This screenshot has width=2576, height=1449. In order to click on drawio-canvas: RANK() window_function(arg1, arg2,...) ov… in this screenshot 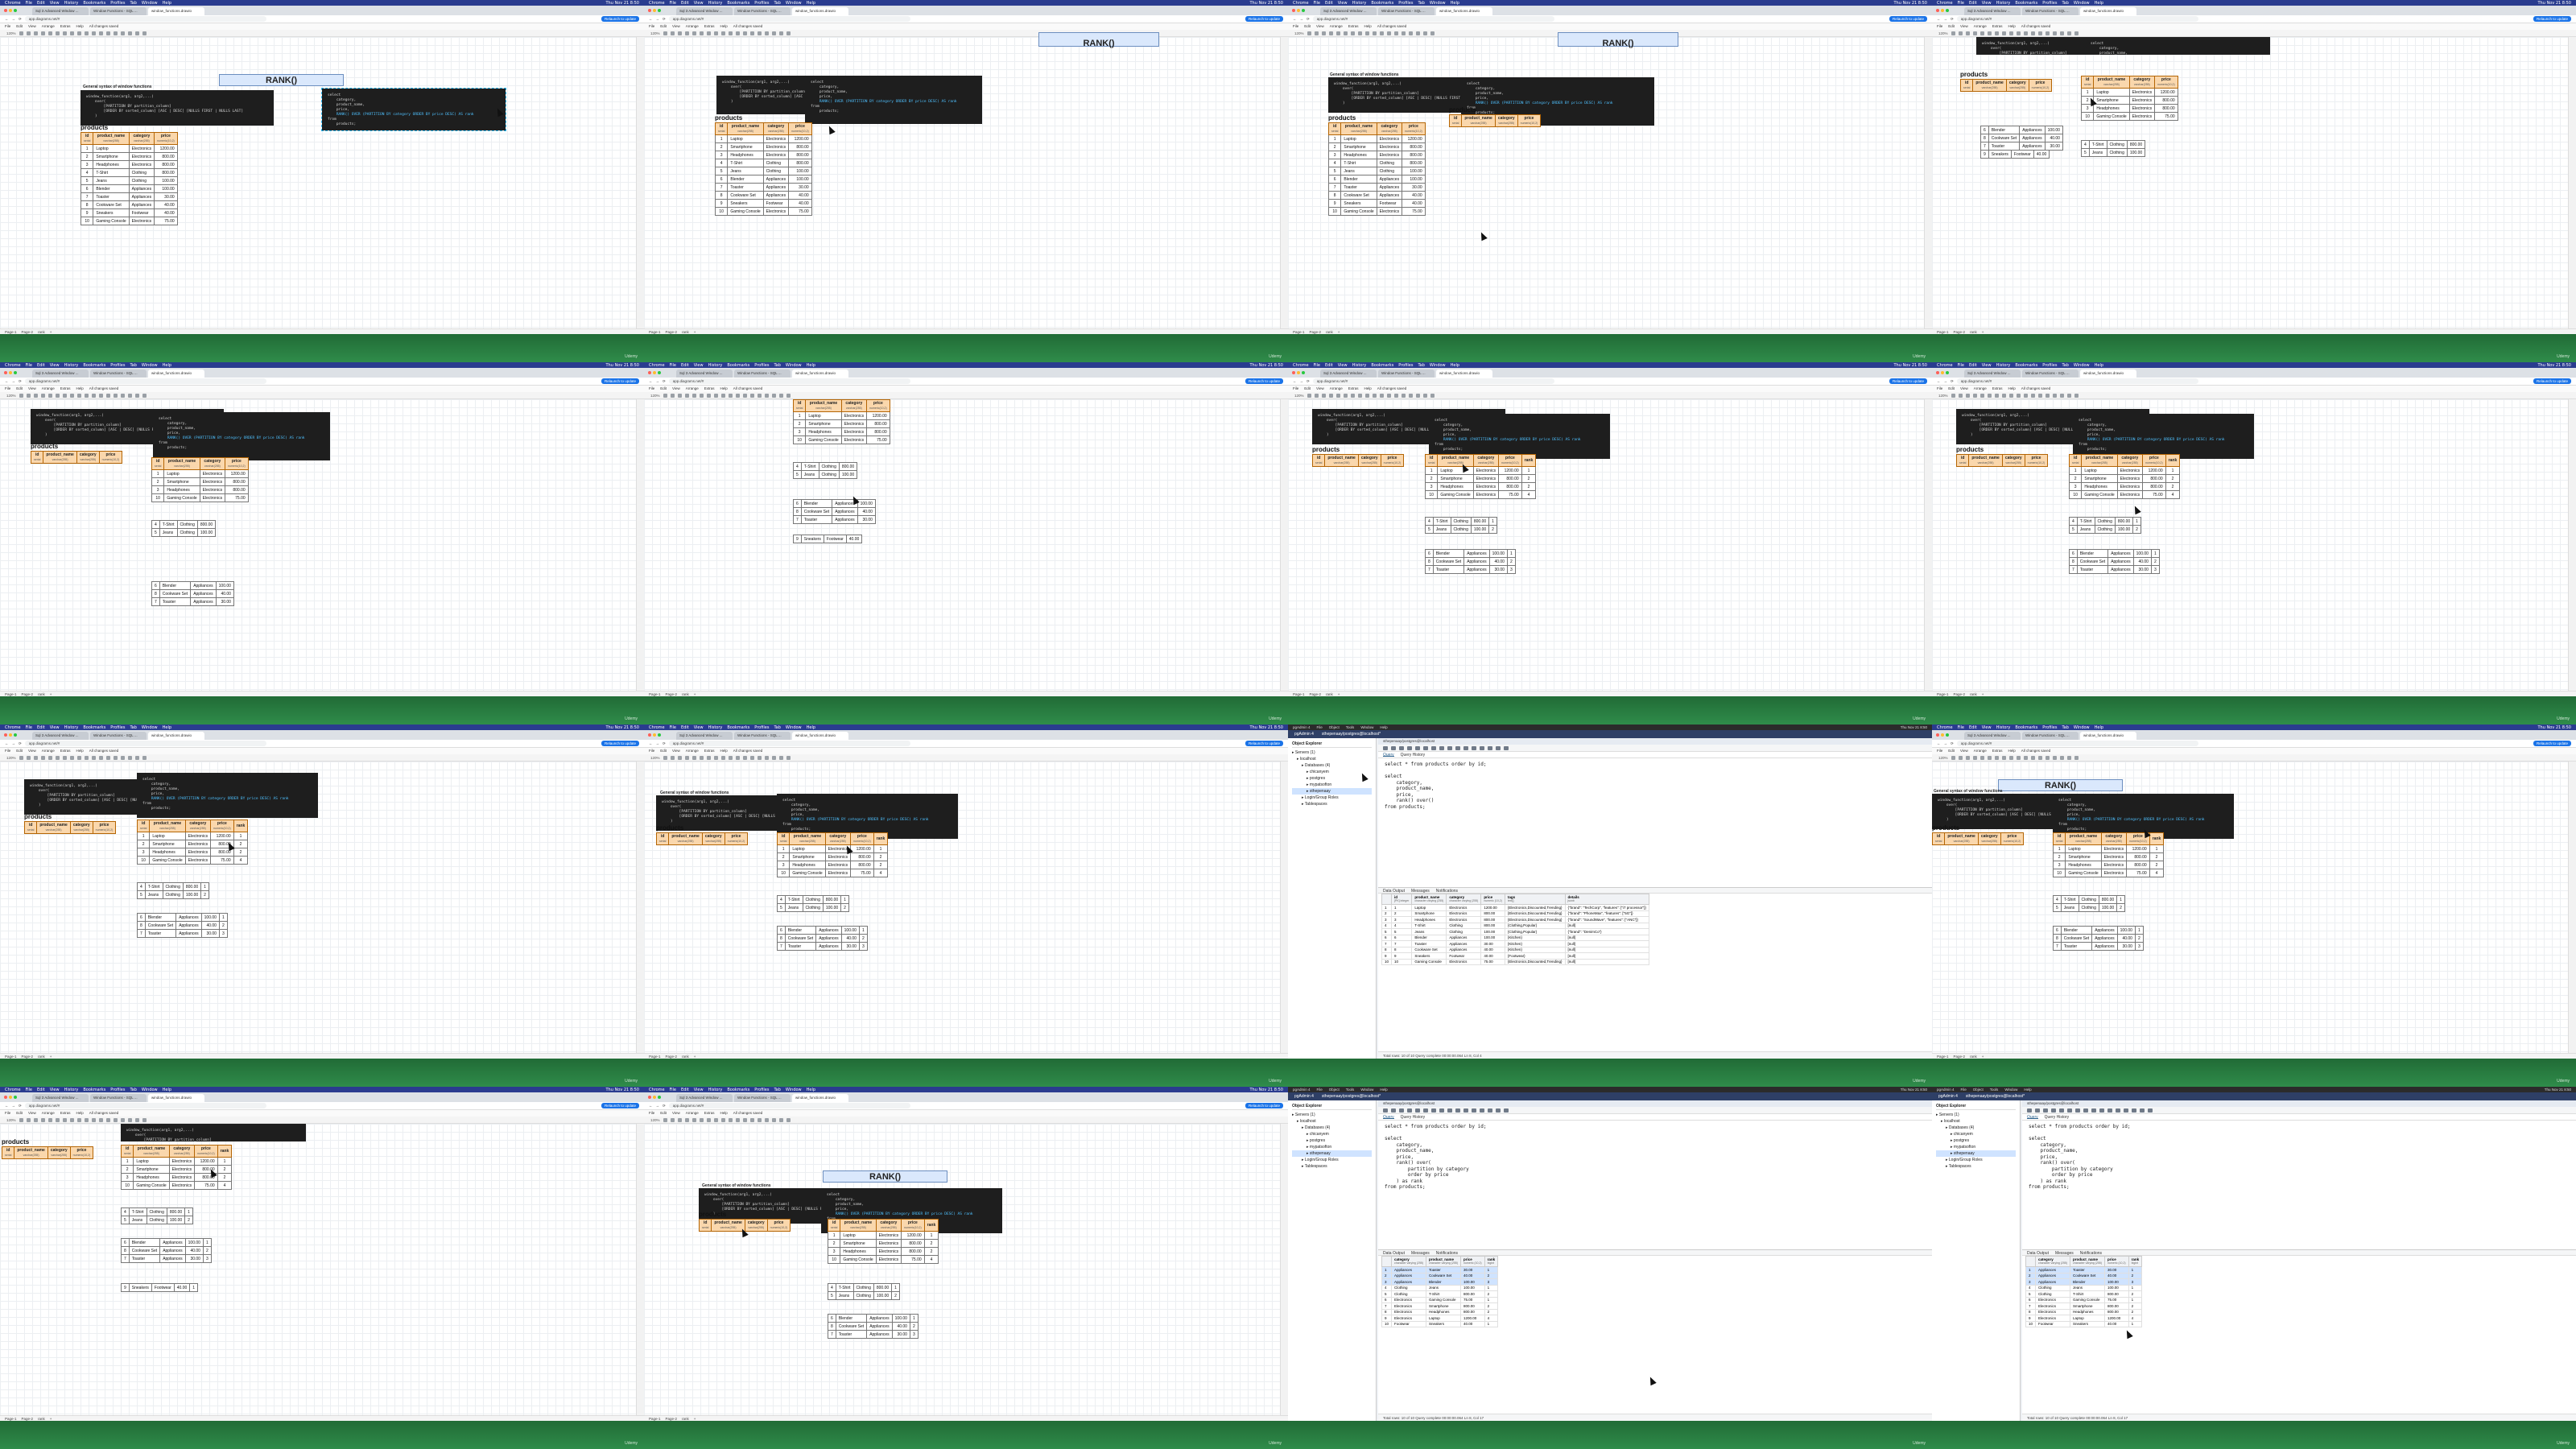, I will do `click(962, 180)`.